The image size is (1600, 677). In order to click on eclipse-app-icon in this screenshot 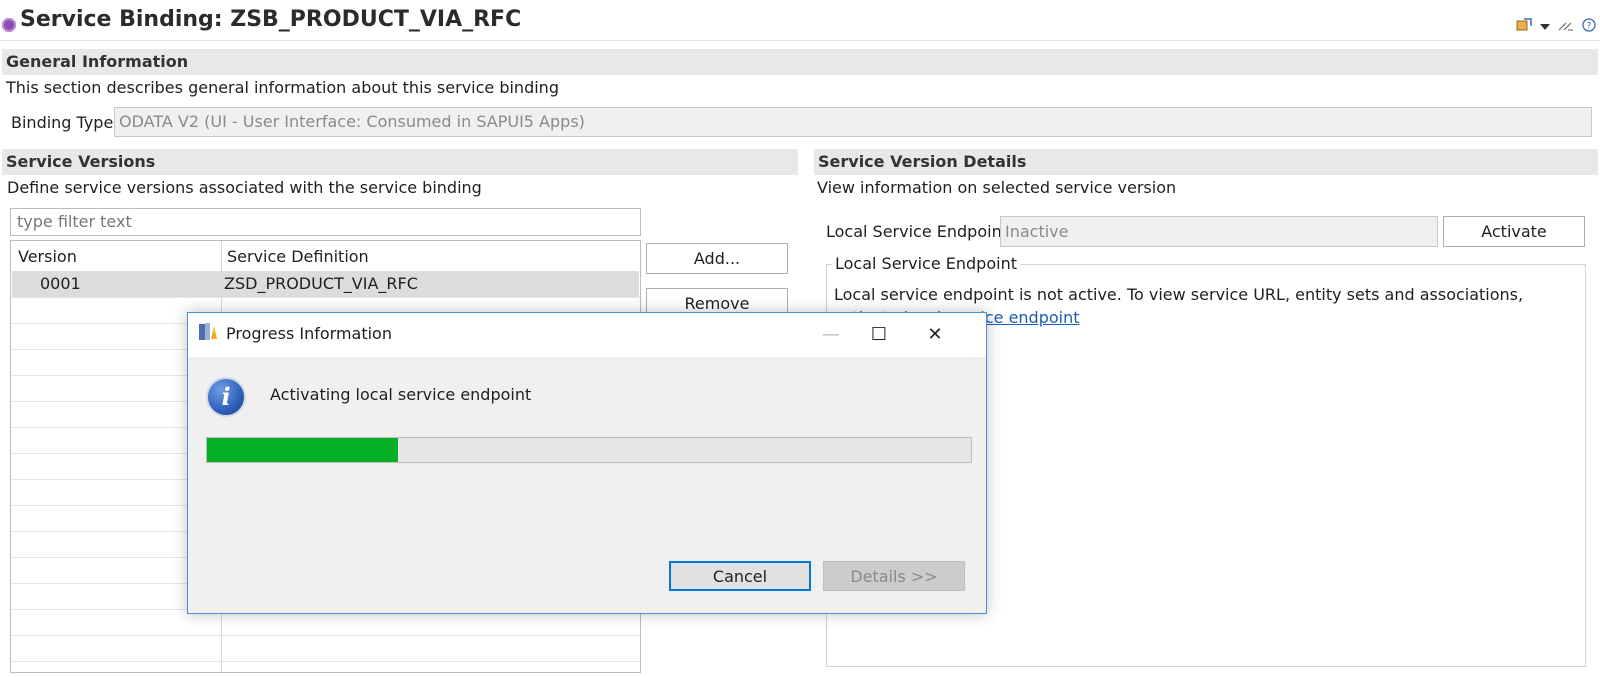, I will do `click(207, 332)`.